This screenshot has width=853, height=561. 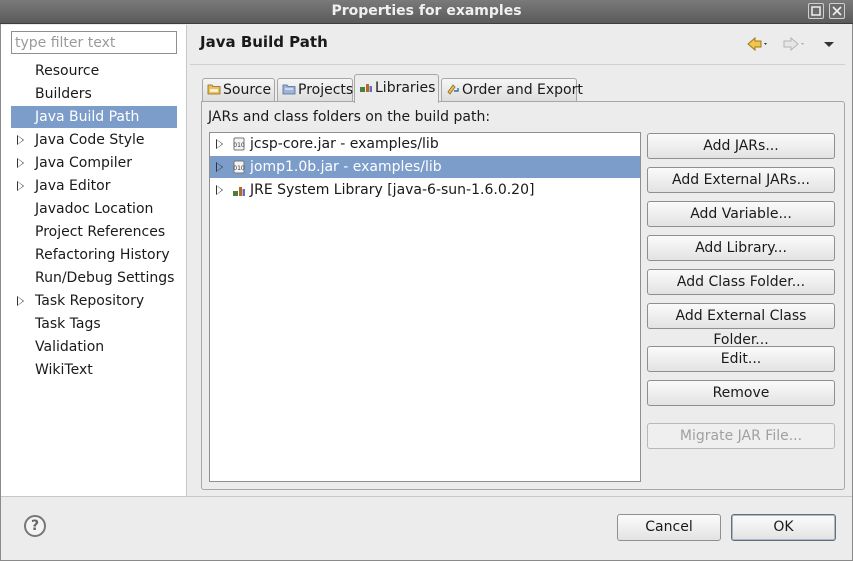 What do you see at coordinates (344, 144) in the screenshot?
I see `entry-label: jcsp-core.jar - examples/lib` at bounding box center [344, 144].